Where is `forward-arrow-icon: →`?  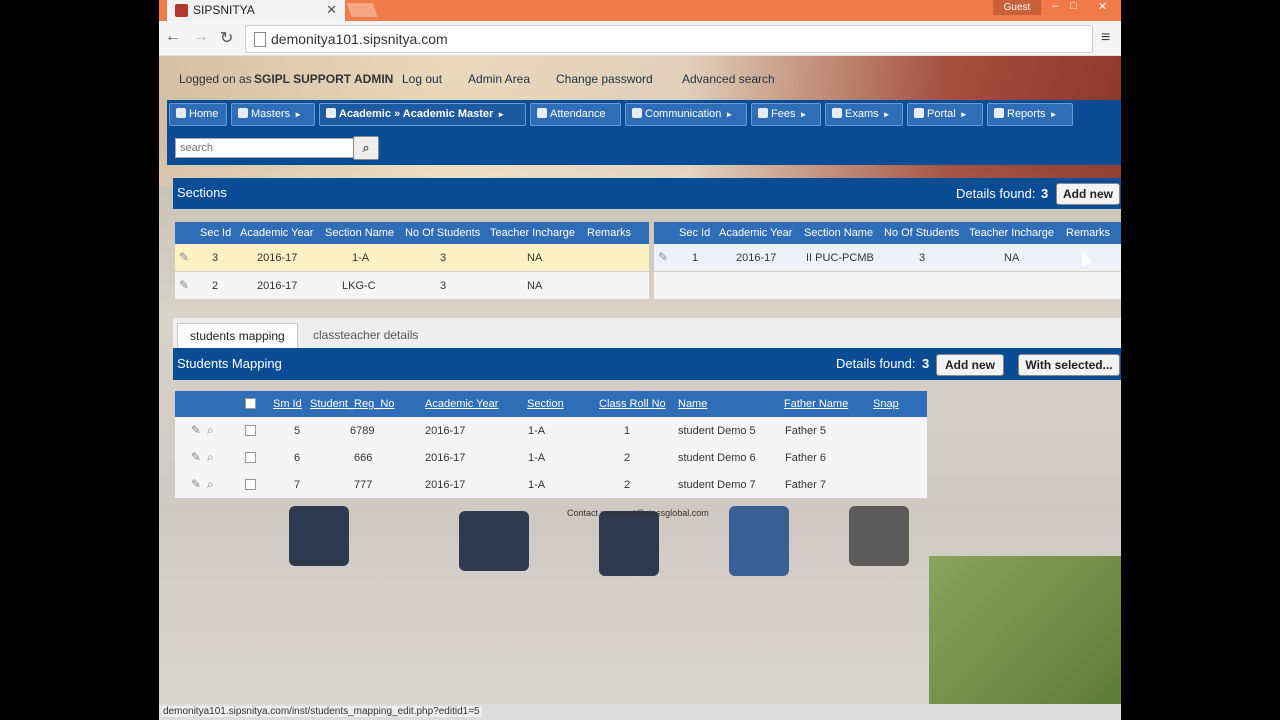
forward-arrow-icon: → is located at coordinates (201, 37).